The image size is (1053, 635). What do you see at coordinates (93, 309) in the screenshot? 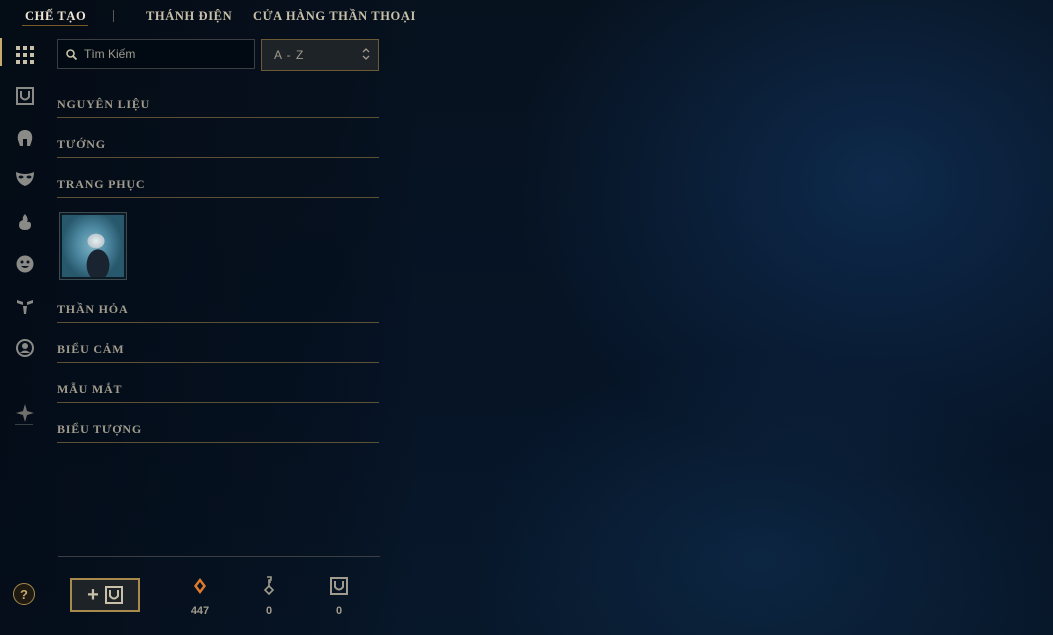
I see `category-label: THẦN HỎA` at bounding box center [93, 309].